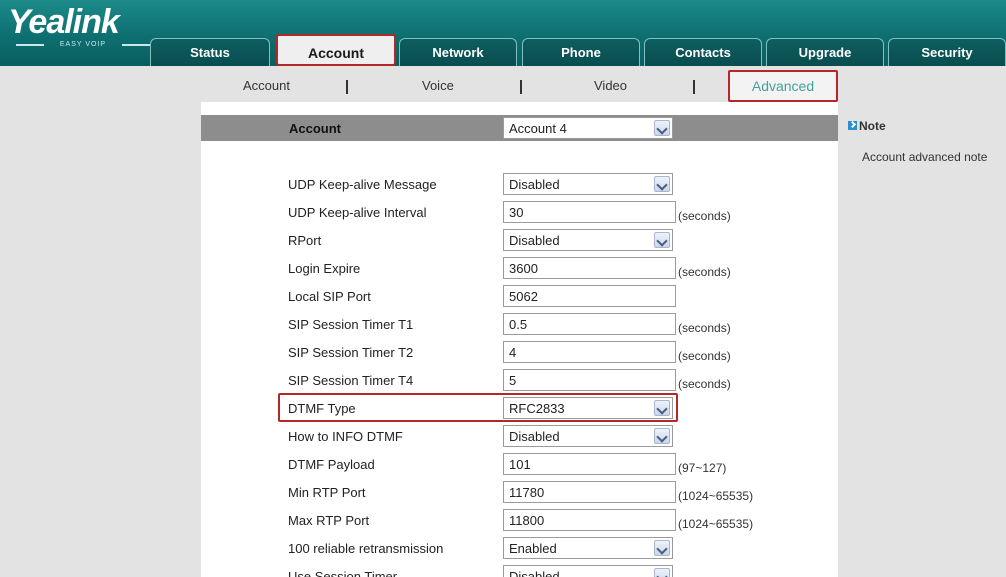 The width and height of the screenshot is (1006, 577). Describe the element at coordinates (315, 128) in the screenshot. I see `account-label: Account` at that location.